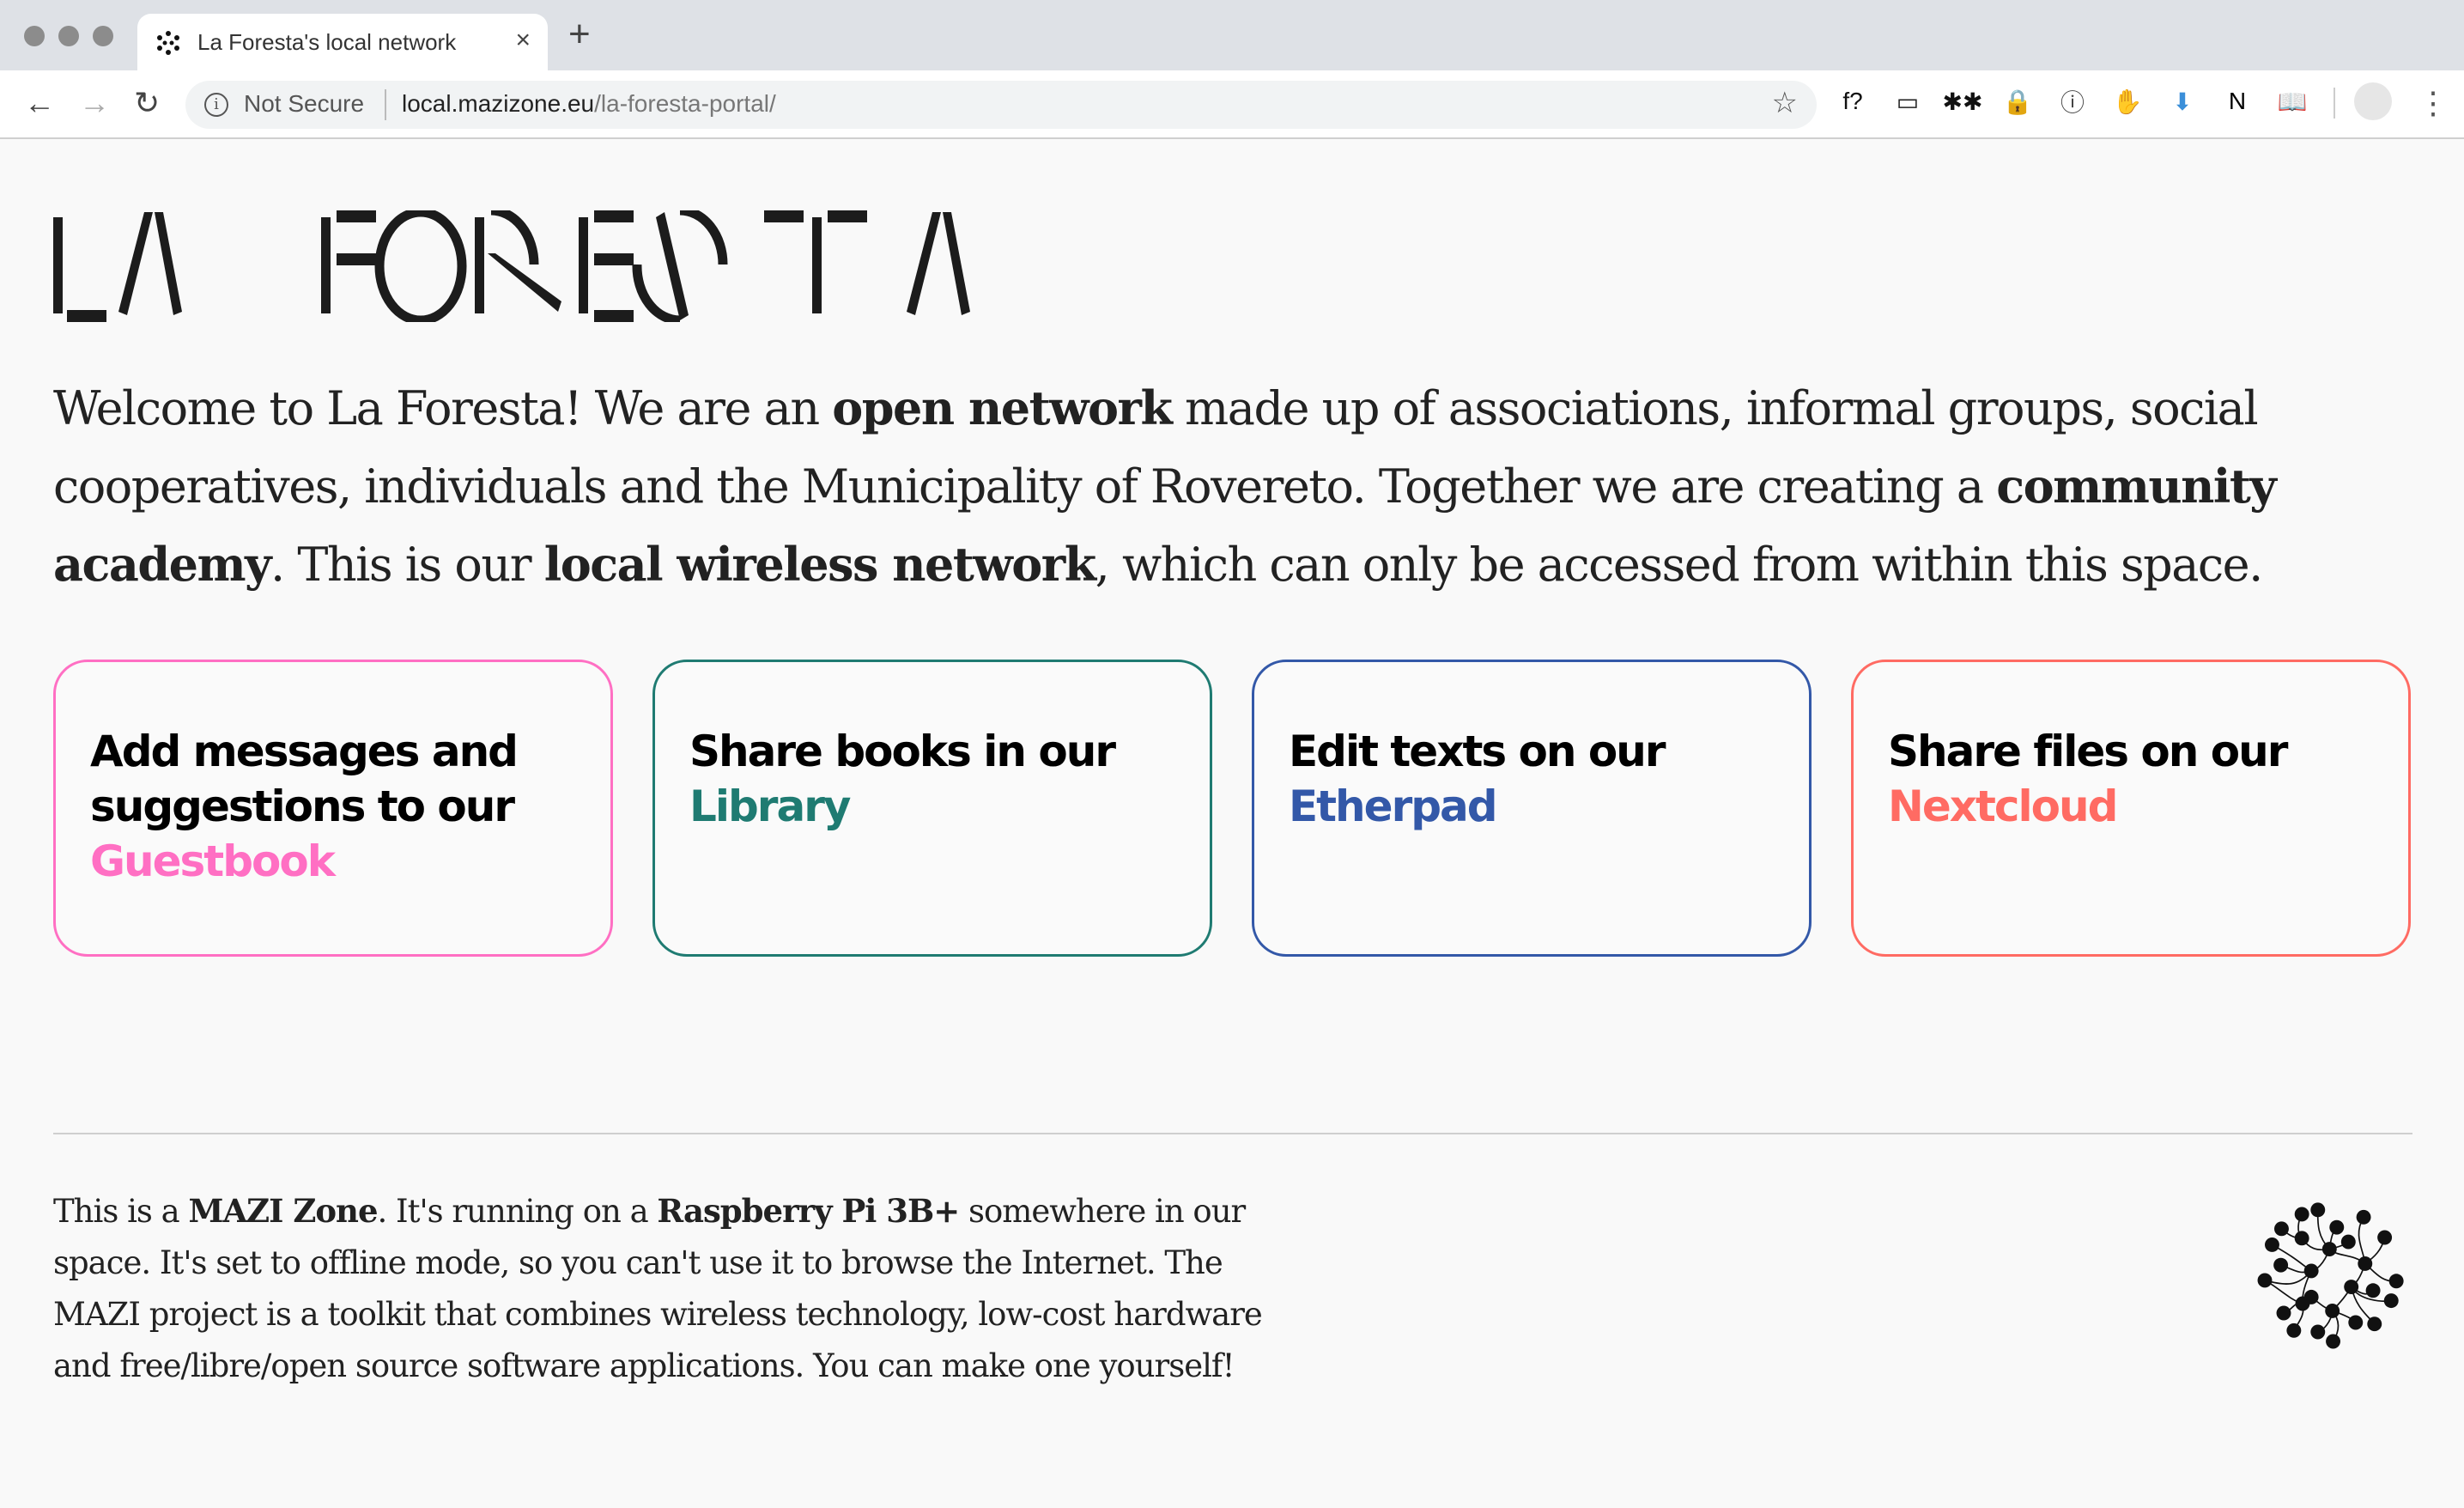  I want to click on nextcloud-link: Nextcloud, so click(2003, 806).